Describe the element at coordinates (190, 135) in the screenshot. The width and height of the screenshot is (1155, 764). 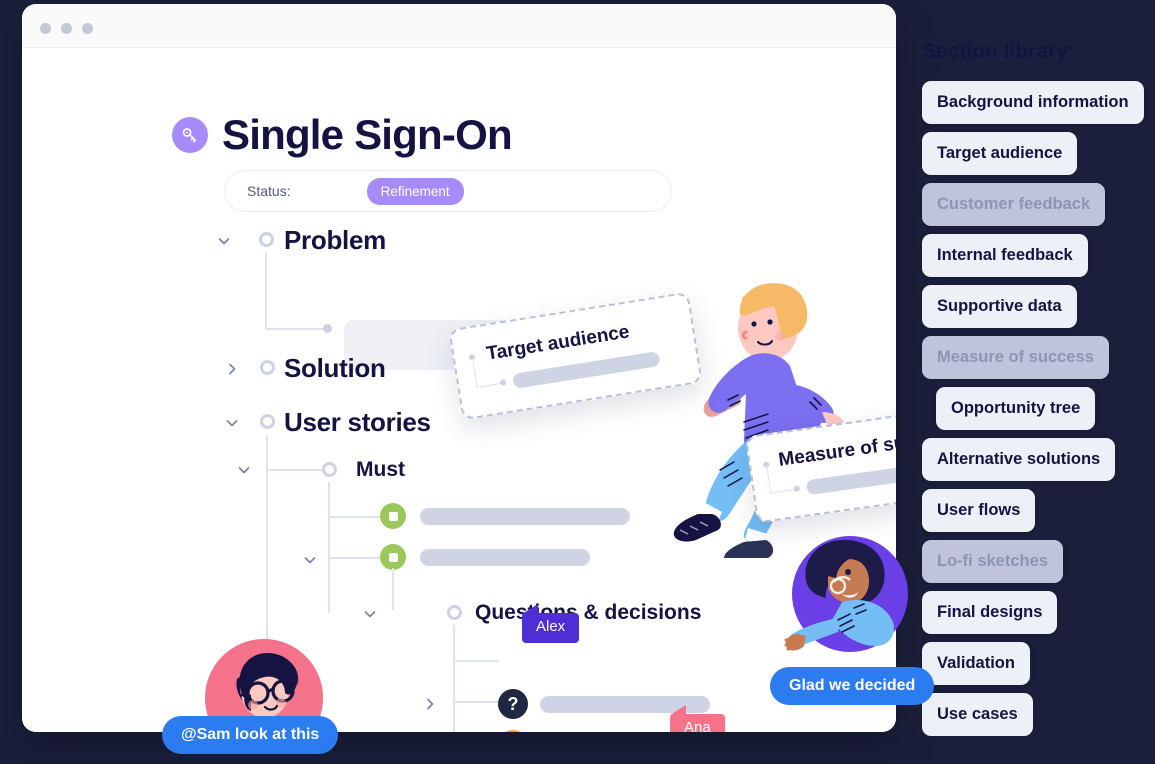
I see `key-icon` at that location.